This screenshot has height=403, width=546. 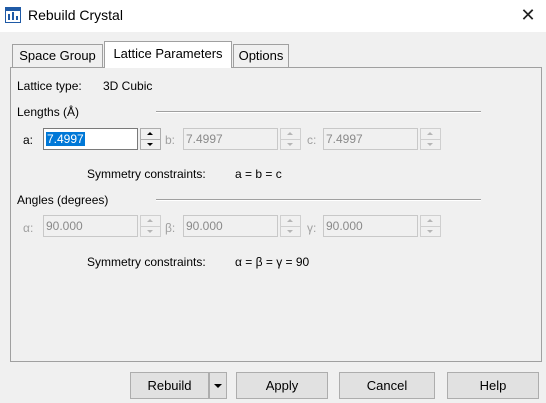 What do you see at coordinates (204, 139) in the screenshot?
I see `length-b-value: 7.4997` at bounding box center [204, 139].